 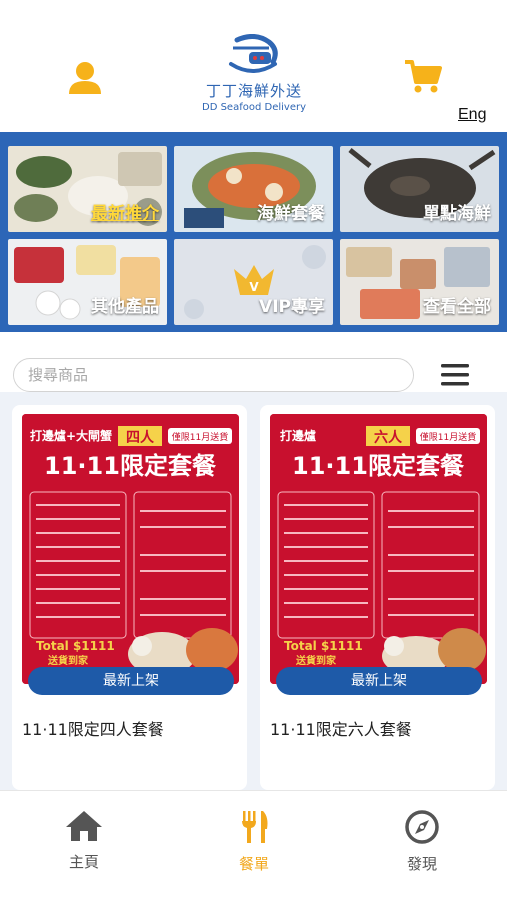 I want to click on bottom-navigation: 主頁 餐單 發現, so click(x=253, y=845).